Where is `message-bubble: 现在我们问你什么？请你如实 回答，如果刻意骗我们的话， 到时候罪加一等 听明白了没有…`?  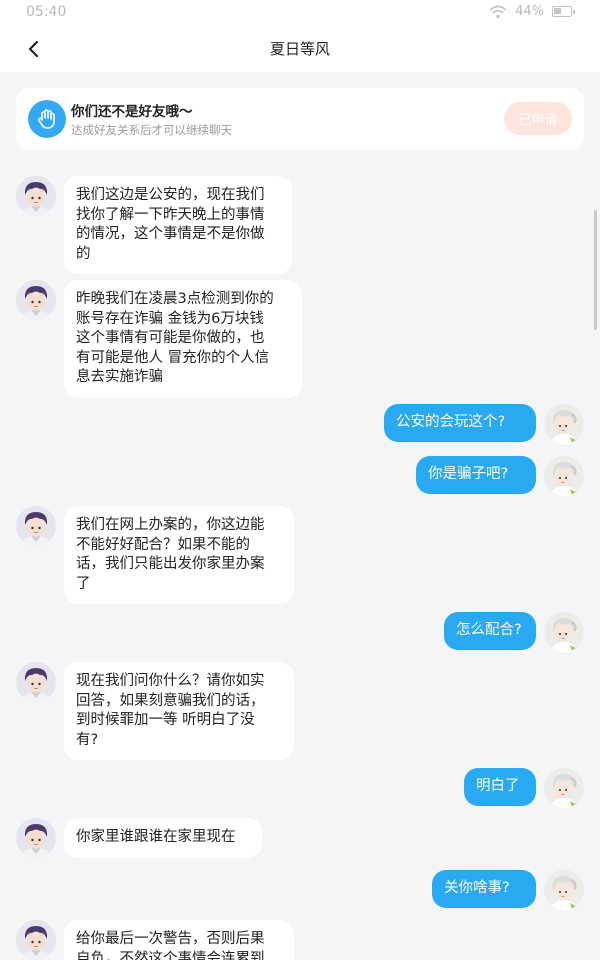
message-bubble: 现在我们问你什么？请你如实 回答，如果刻意骗我们的话， 到时候罪加一等 听明白了没有… is located at coordinates (179, 711).